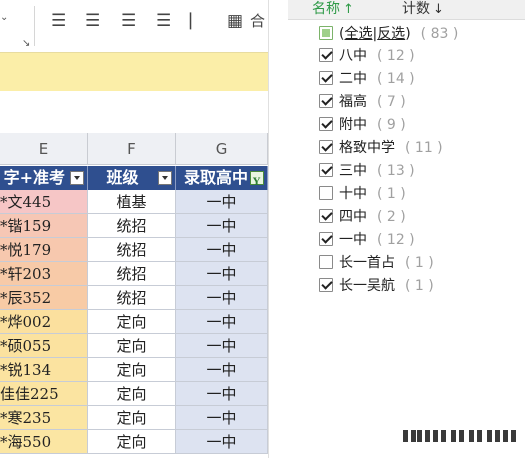 The image size is (525, 458). Describe the element at coordinates (353, 194) in the screenshot. I see `option-label: 十中` at that location.